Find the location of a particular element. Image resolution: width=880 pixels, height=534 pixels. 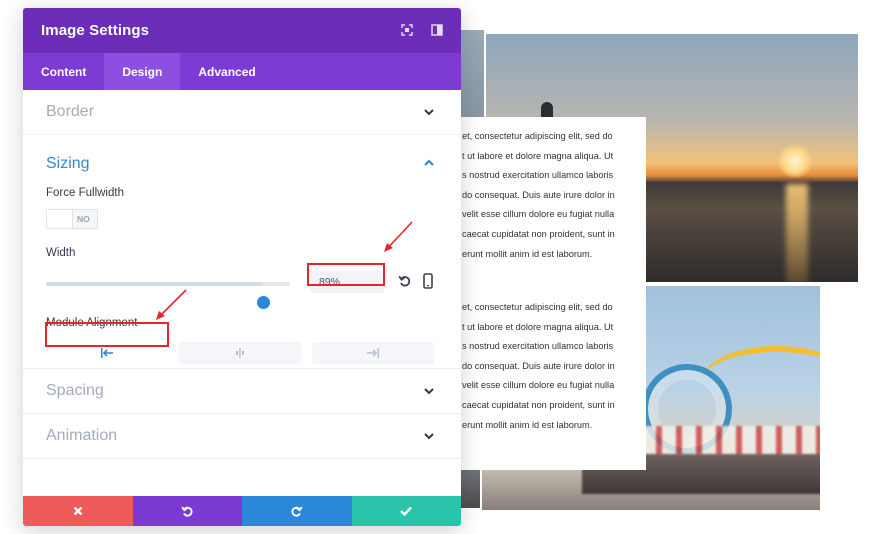

align-center-icon is located at coordinates (240, 353).